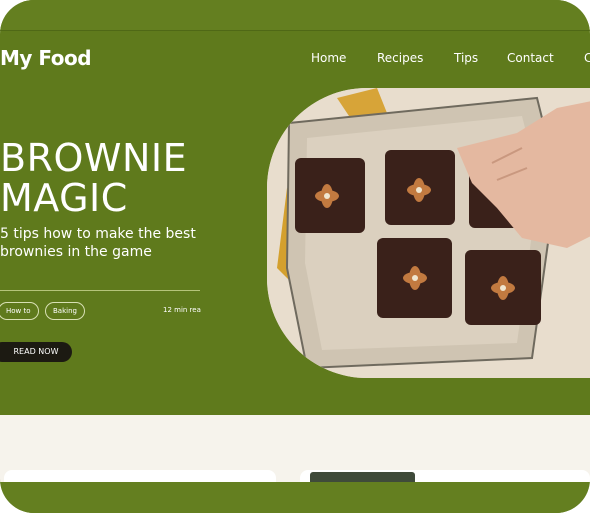  What do you see at coordinates (64, 198) in the screenshot?
I see `hero-title-line2: MAGIC` at bounding box center [64, 198].